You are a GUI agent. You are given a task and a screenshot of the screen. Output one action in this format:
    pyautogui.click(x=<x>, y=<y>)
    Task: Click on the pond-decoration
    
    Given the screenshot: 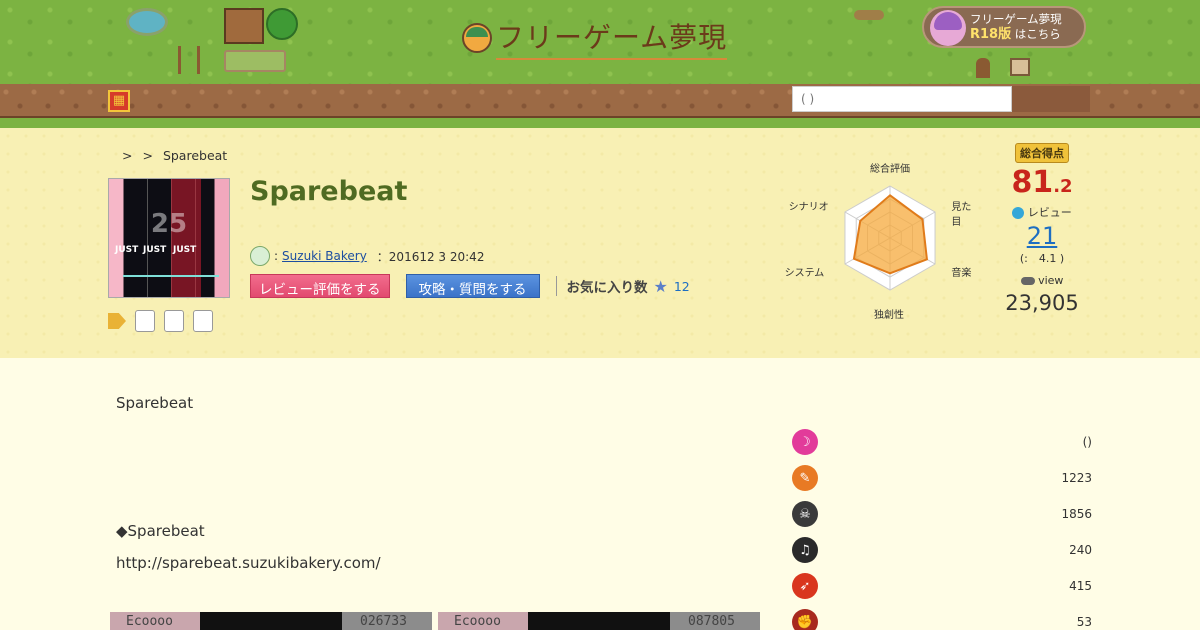 What is the action you would take?
    pyautogui.click(x=147, y=22)
    